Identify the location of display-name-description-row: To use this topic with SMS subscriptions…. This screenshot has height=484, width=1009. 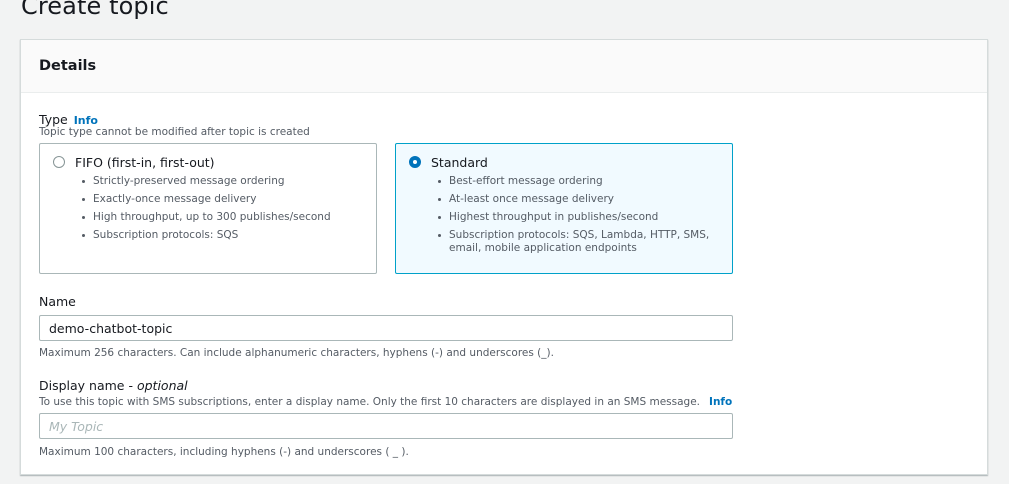
(385, 402).